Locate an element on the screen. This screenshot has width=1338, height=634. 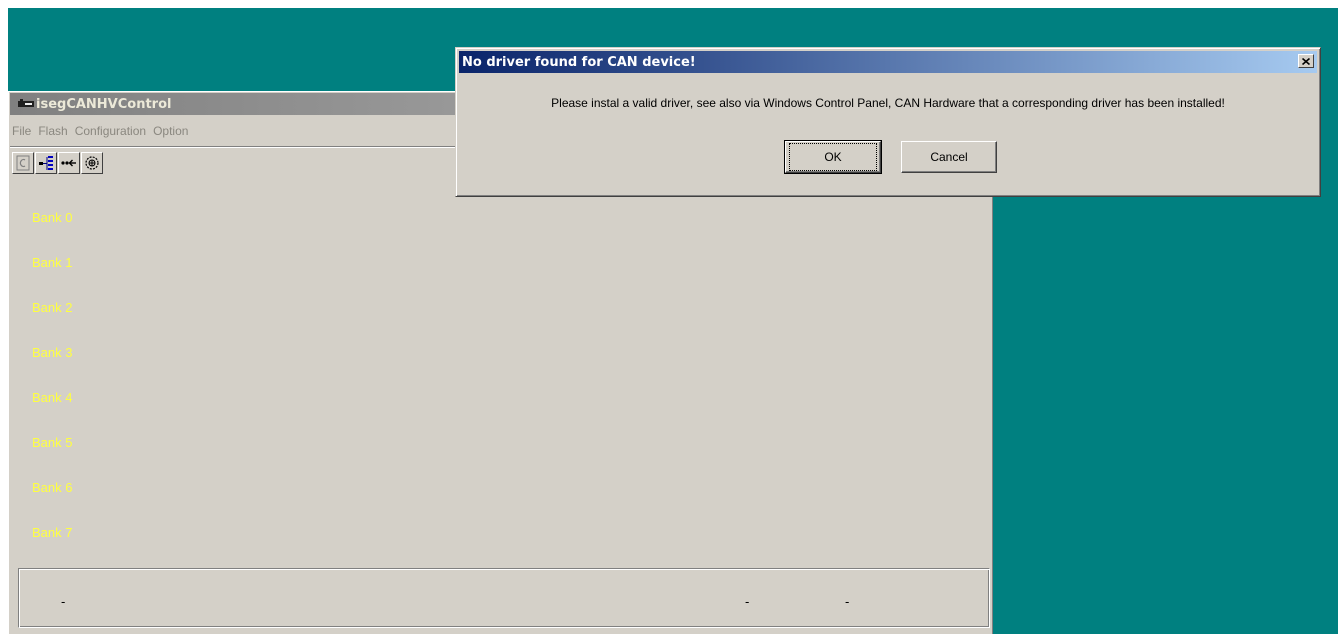
status-middle-value: - is located at coordinates (747, 601).